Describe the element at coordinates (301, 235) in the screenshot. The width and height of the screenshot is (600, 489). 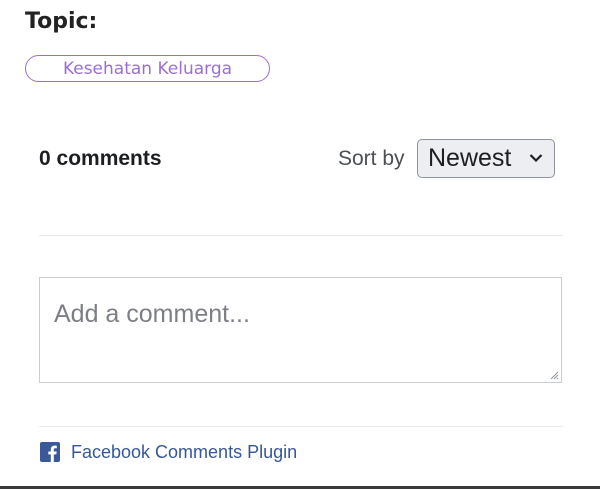
I see `divider-top` at that location.